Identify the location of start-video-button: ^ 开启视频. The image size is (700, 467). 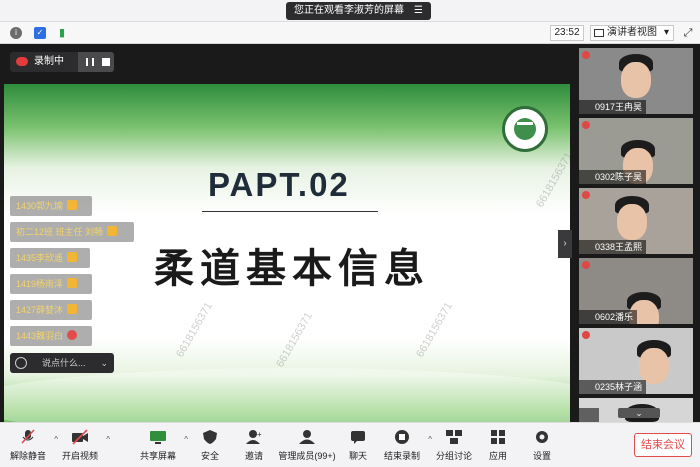
(81, 447).